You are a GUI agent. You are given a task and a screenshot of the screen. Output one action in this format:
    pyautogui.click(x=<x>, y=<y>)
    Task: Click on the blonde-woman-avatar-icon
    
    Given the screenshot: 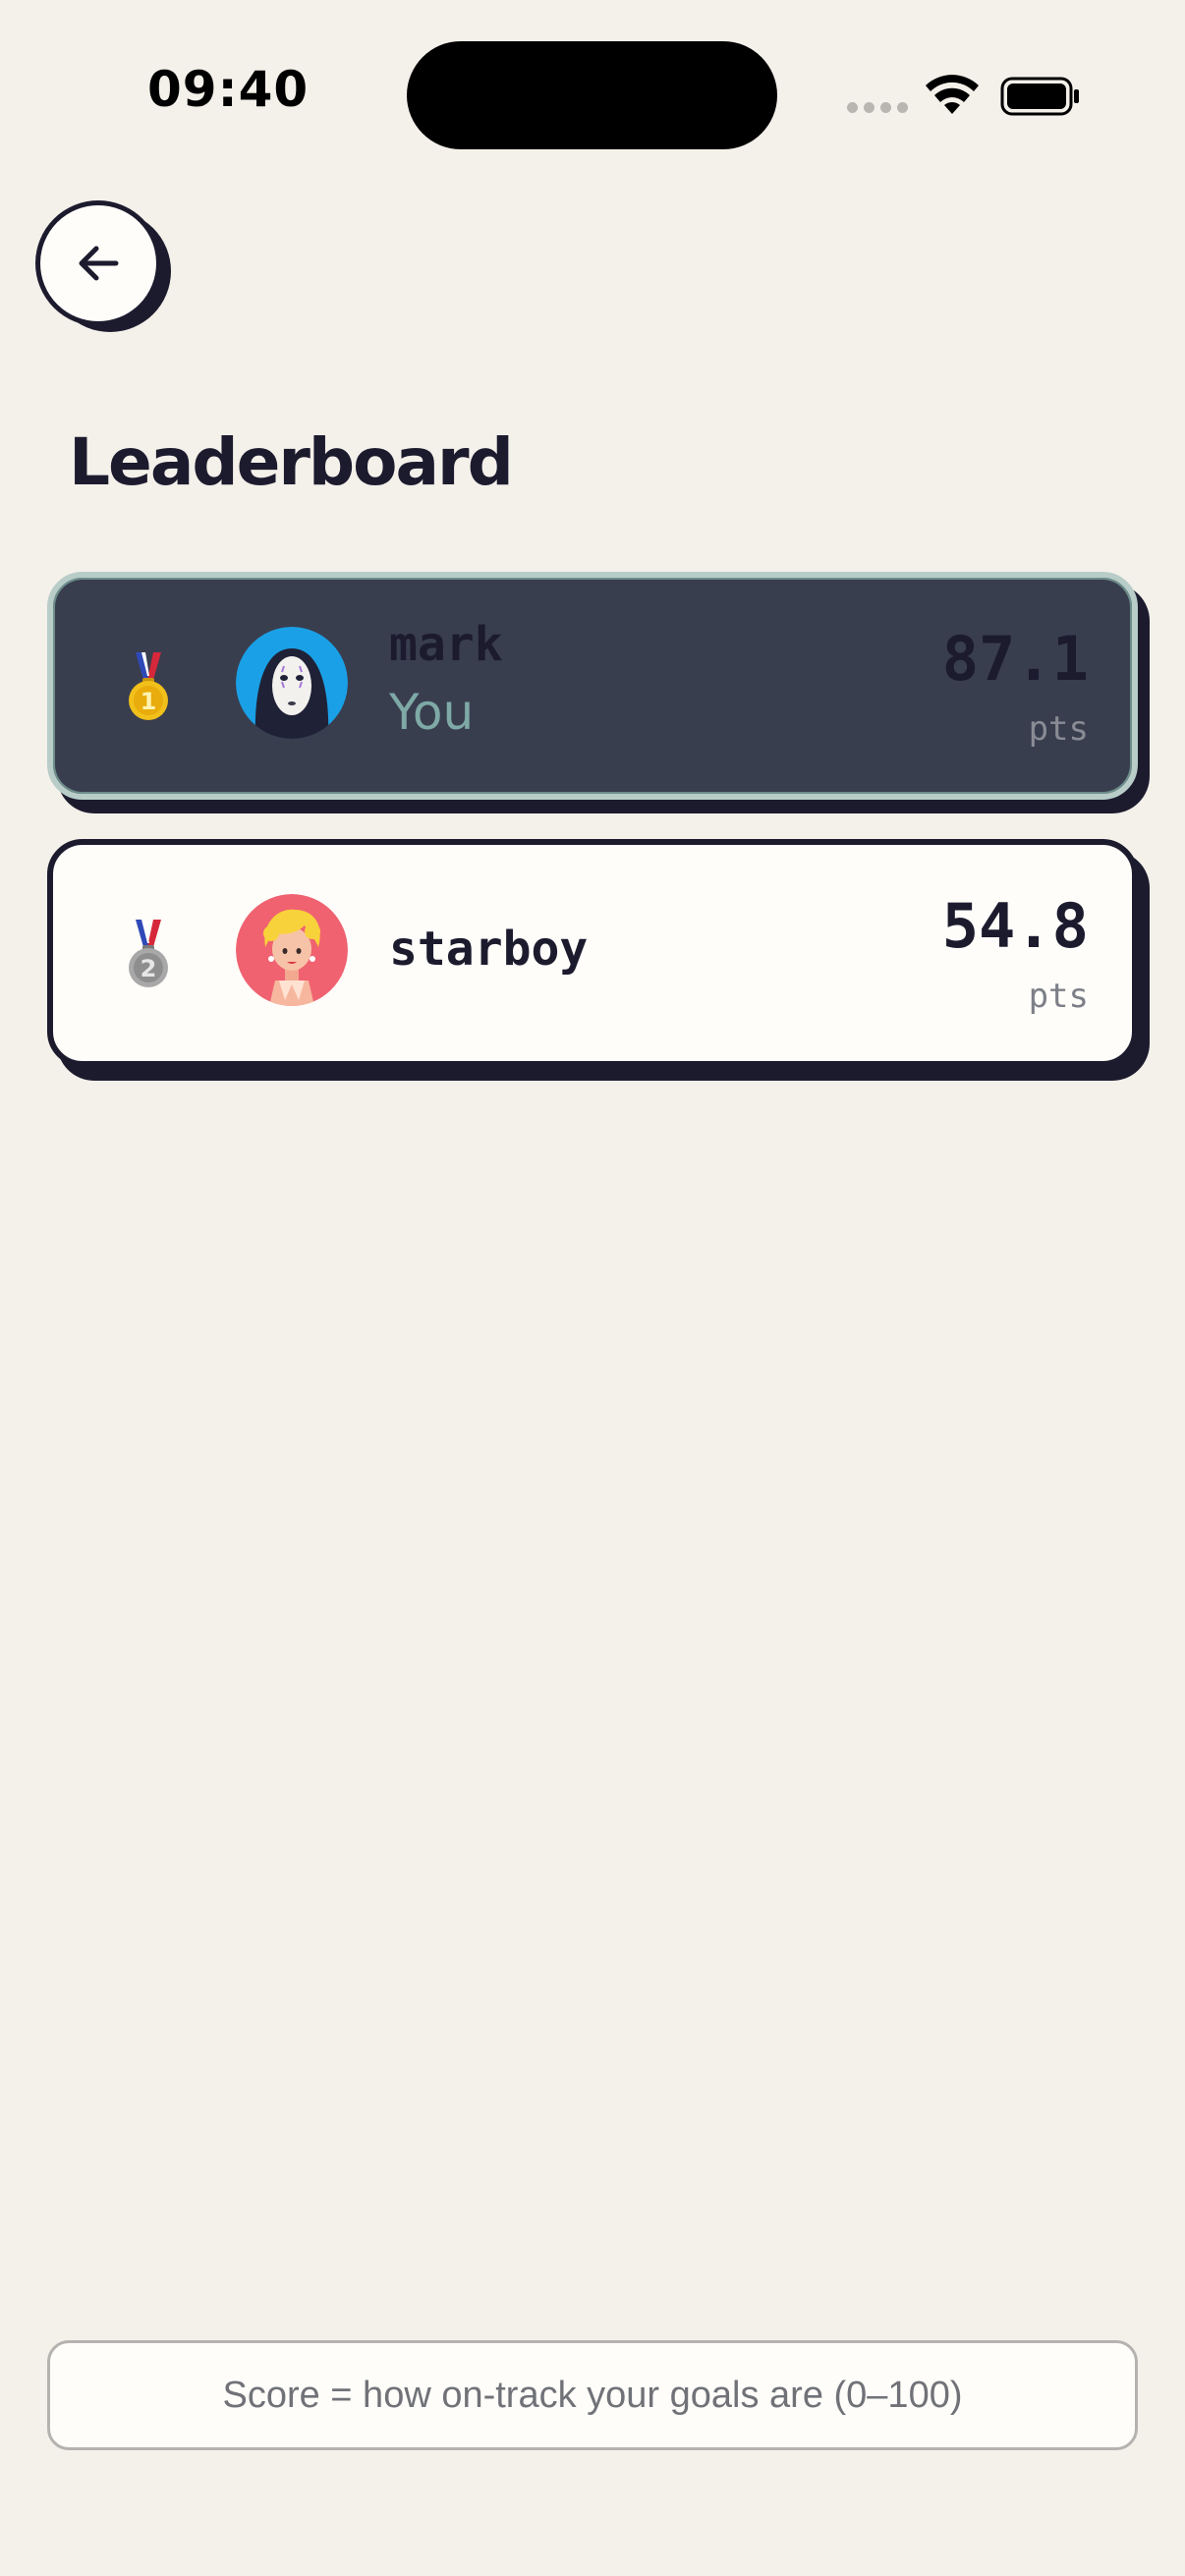 What is the action you would take?
    pyautogui.click(x=292, y=950)
    